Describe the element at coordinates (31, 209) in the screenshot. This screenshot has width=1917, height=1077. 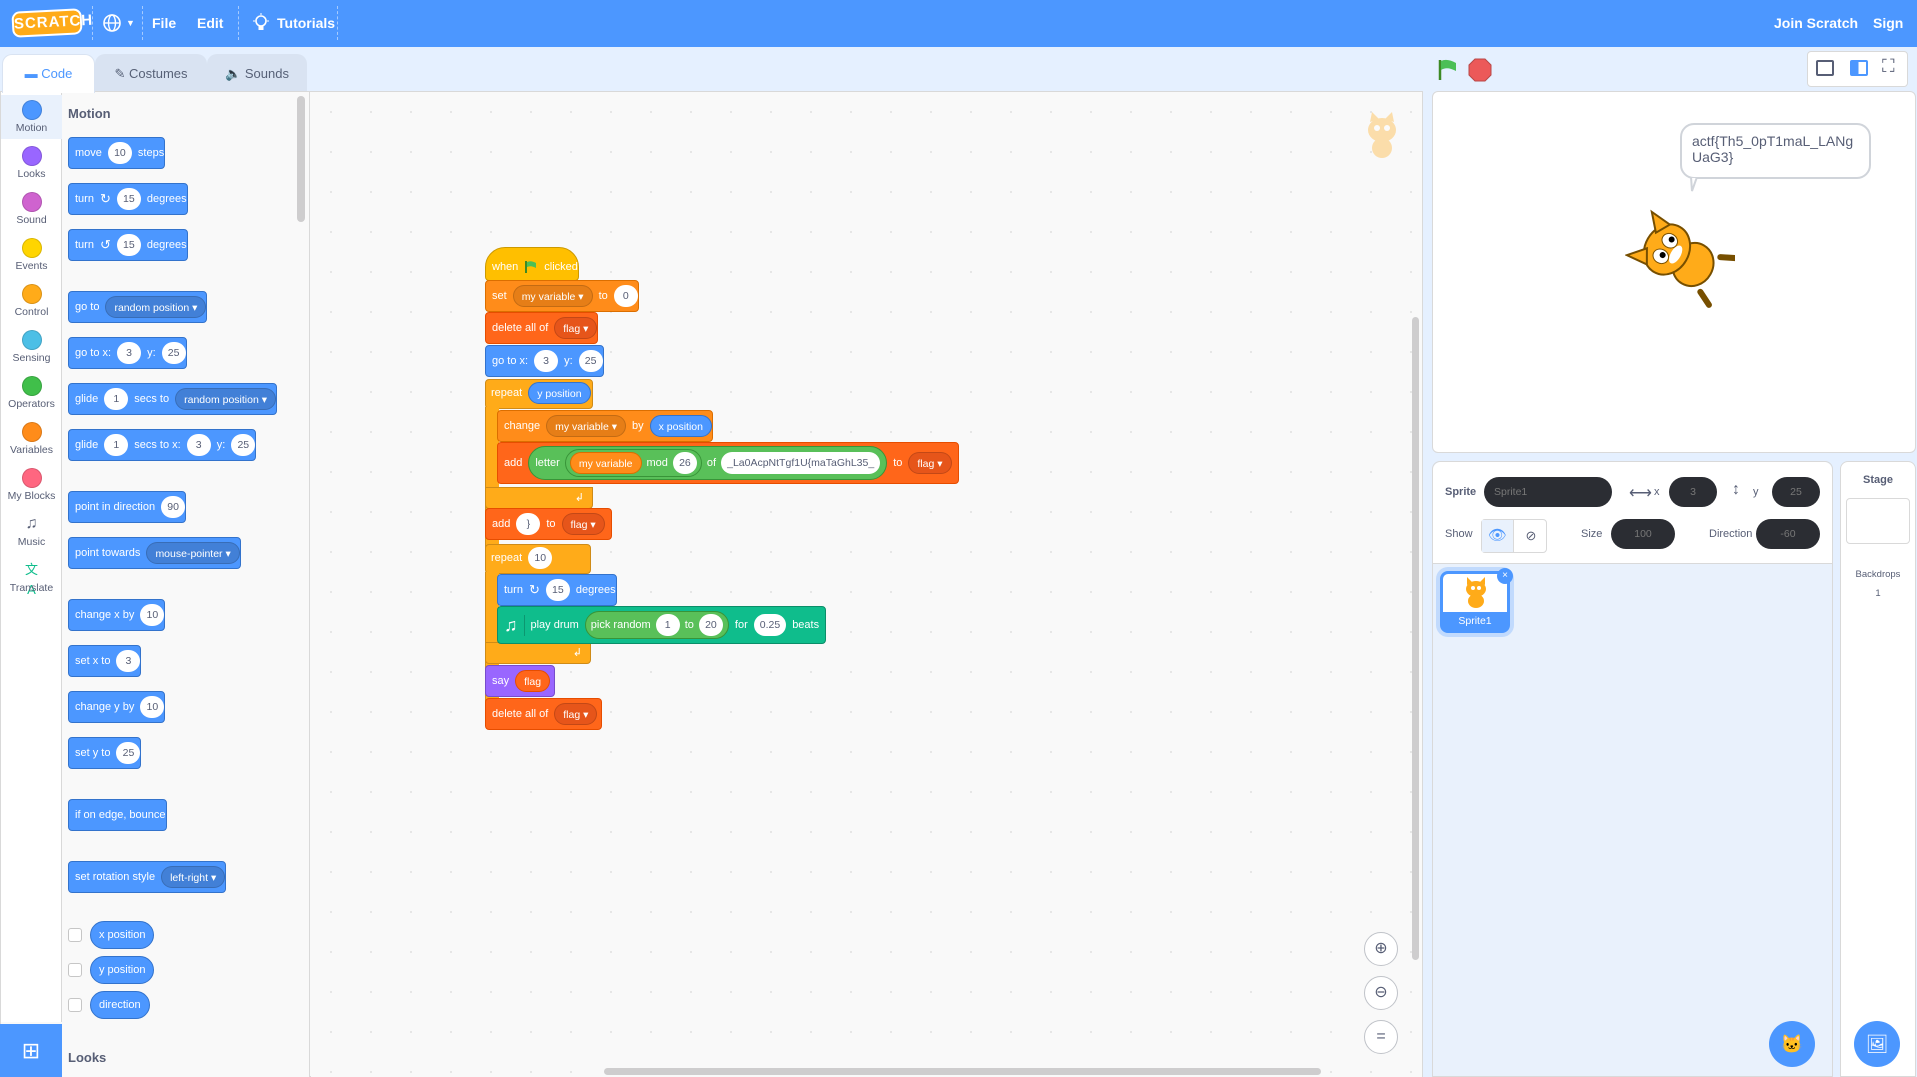
I see `category-sound: Sound` at that location.